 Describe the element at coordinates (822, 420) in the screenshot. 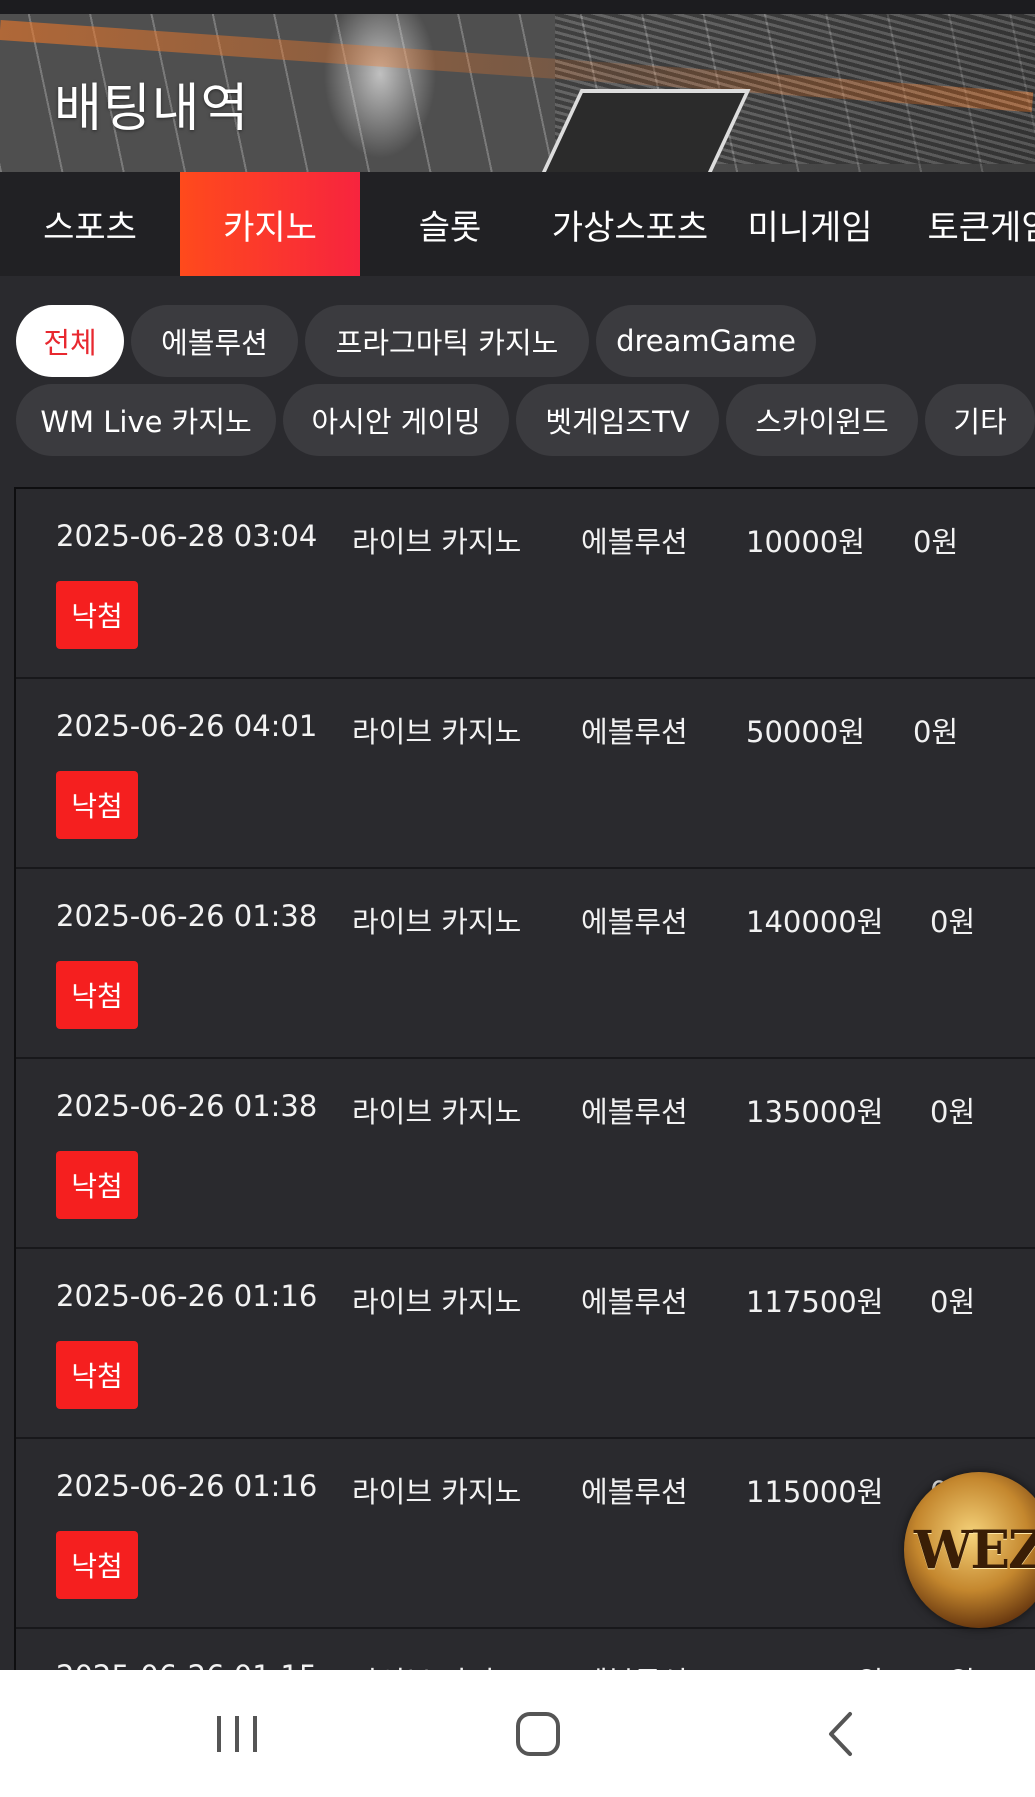

I see `filter-skywind: 스카이윈드` at that location.